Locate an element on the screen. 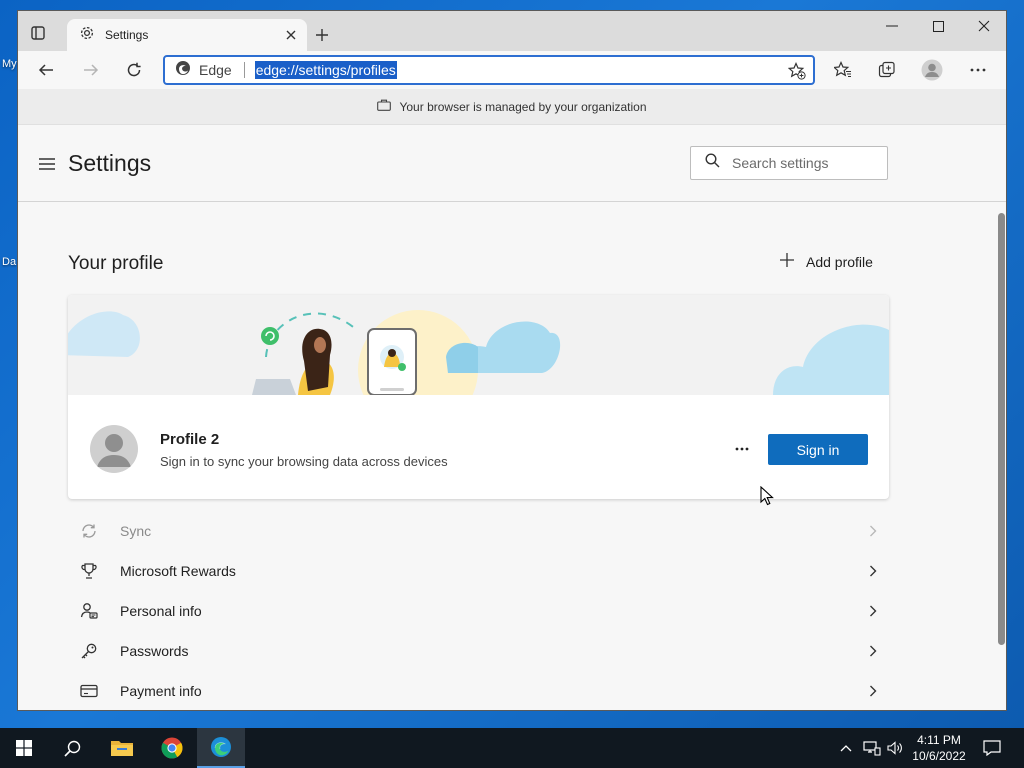 The height and width of the screenshot is (768, 1024). tab-strip: Settings is located at coordinates (512, 31).